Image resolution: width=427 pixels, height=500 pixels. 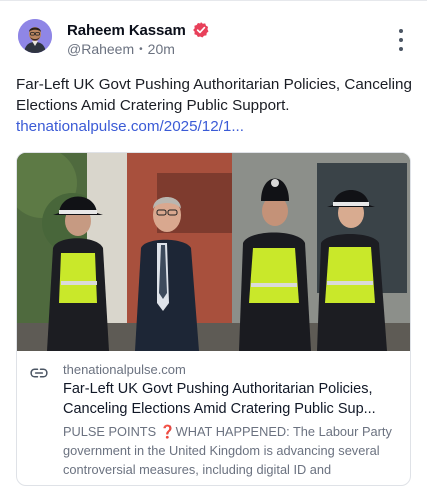 What do you see at coordinates (401, 40) in the screenshot?
I see `more-vertical-icon` at bounding box center [401, 40].